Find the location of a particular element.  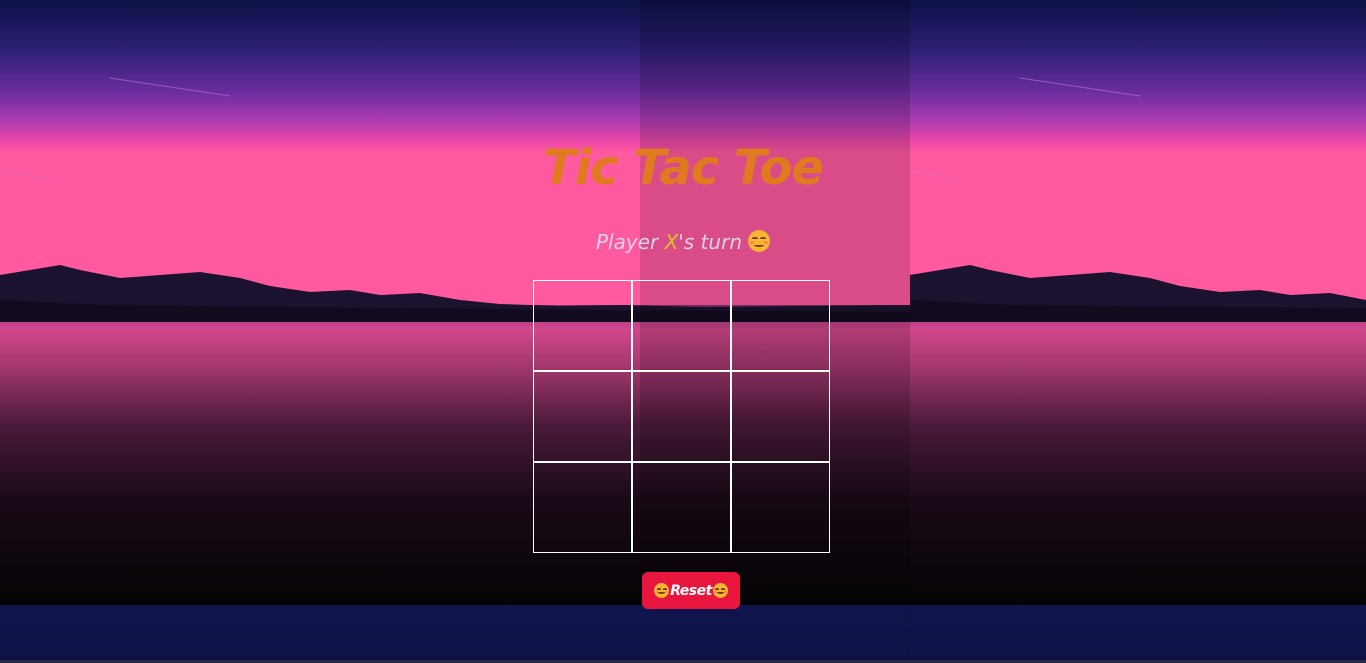

turn-status: Player X's turn is located at coordinates (683, 242).